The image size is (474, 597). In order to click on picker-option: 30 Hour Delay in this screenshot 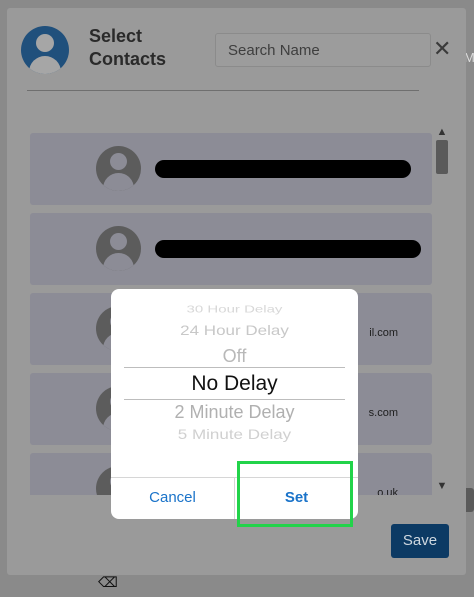, I will do `click(234, 310)`.